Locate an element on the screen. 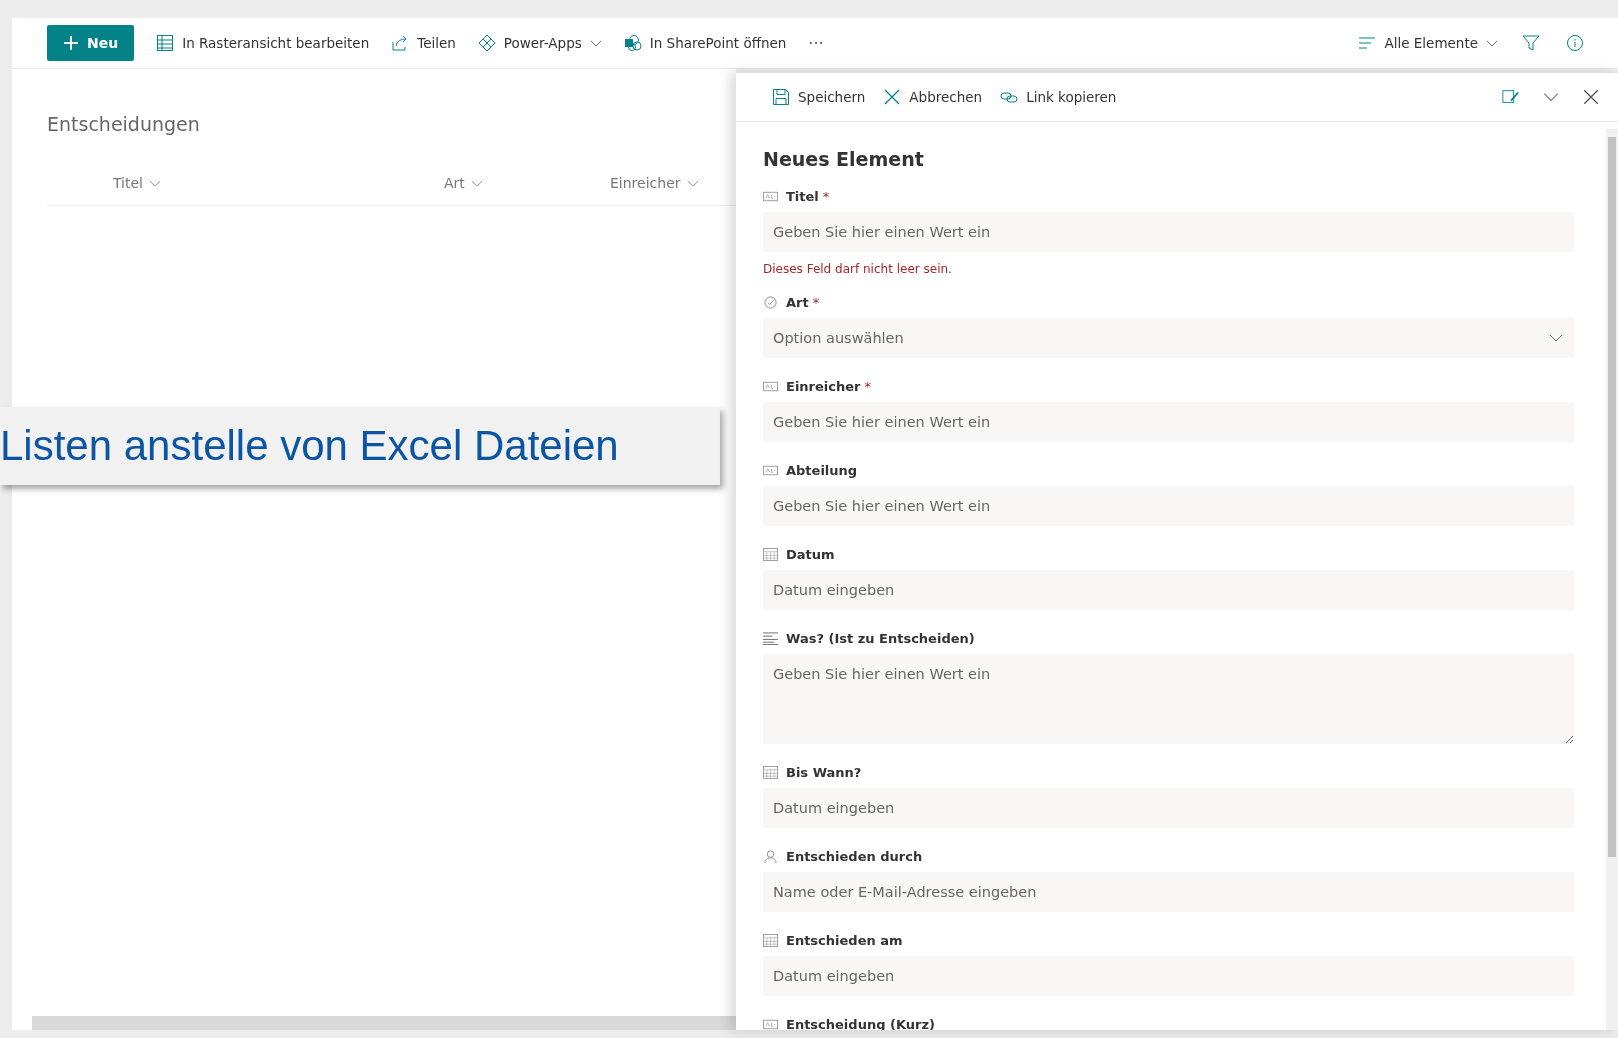 This screenshot has height=1038, width=1618. field-label: Entschieden durch is located at coordinates (854, 856).